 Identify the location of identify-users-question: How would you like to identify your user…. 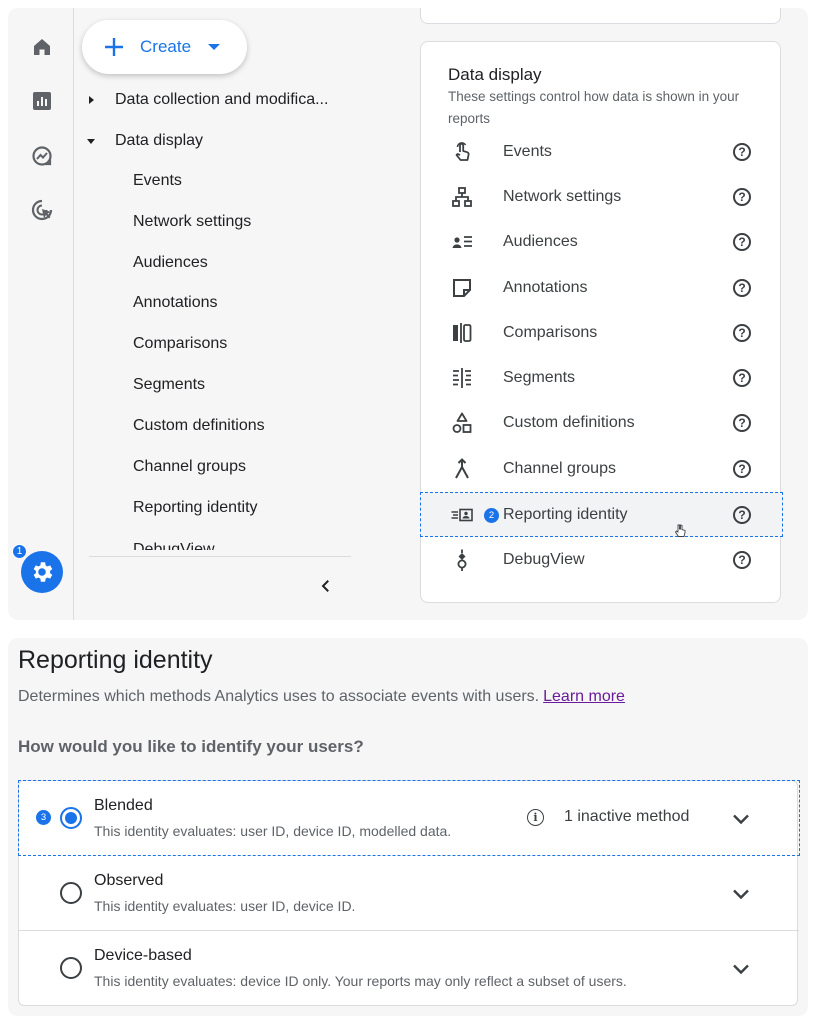
(191, 746).